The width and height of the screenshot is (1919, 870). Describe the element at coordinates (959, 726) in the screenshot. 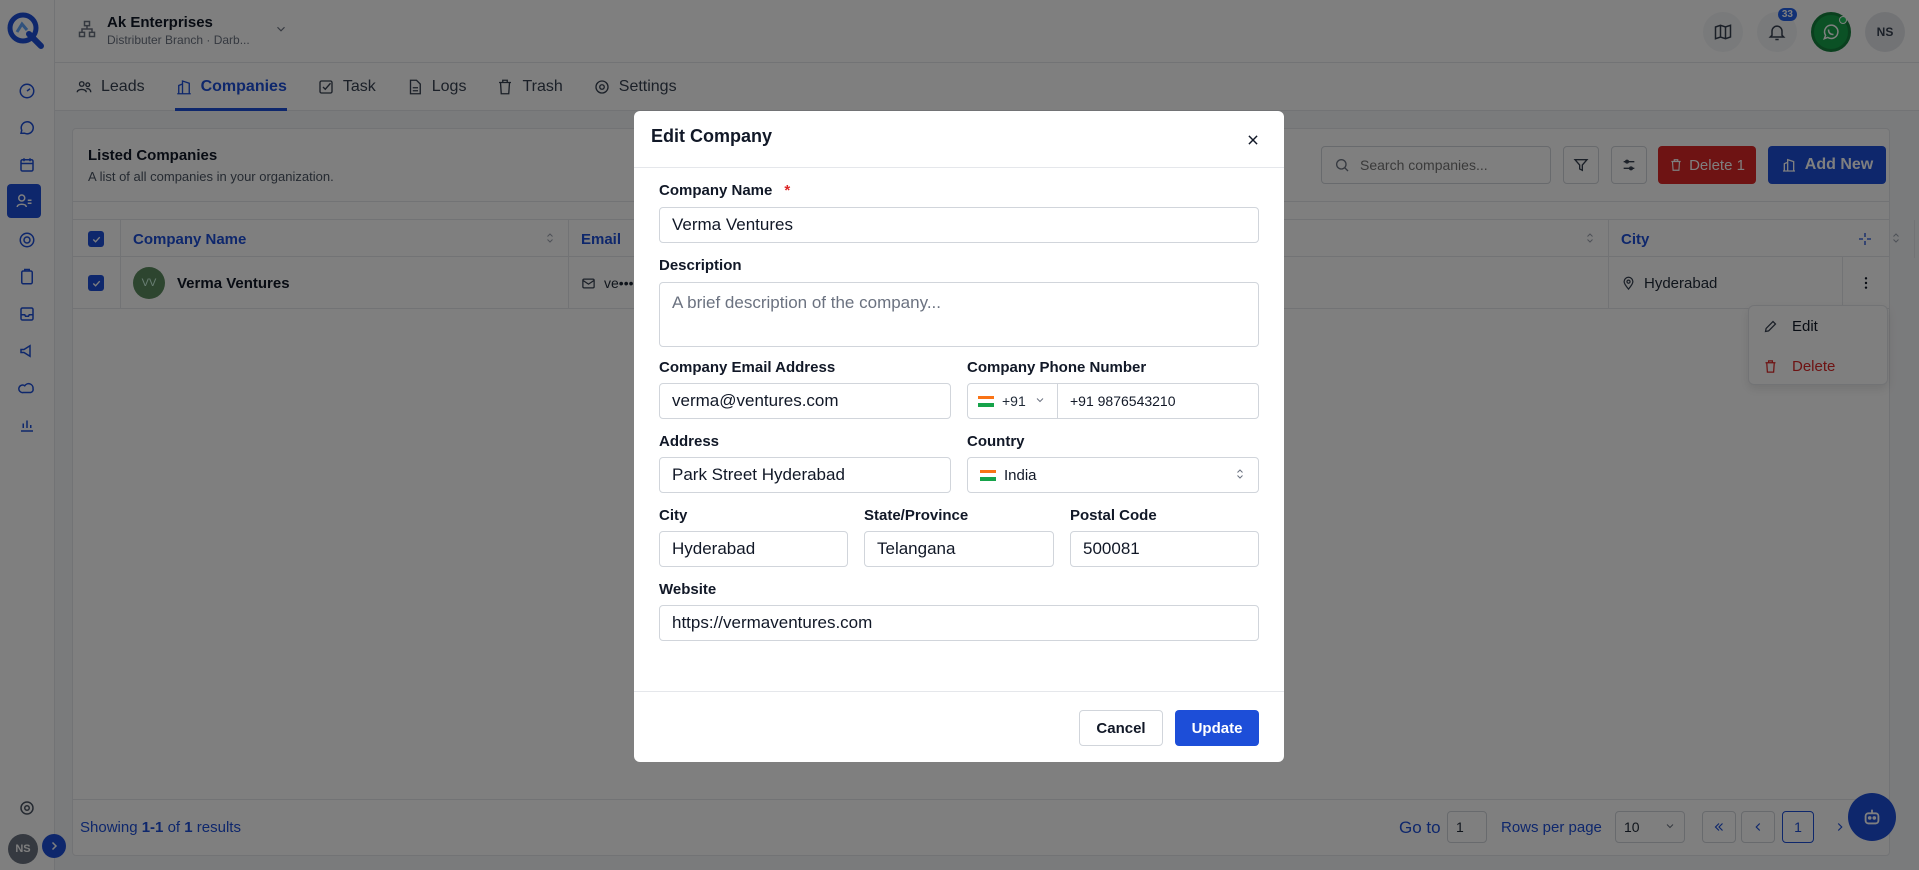

I see `modal-footer: Cancel Update` at that location.